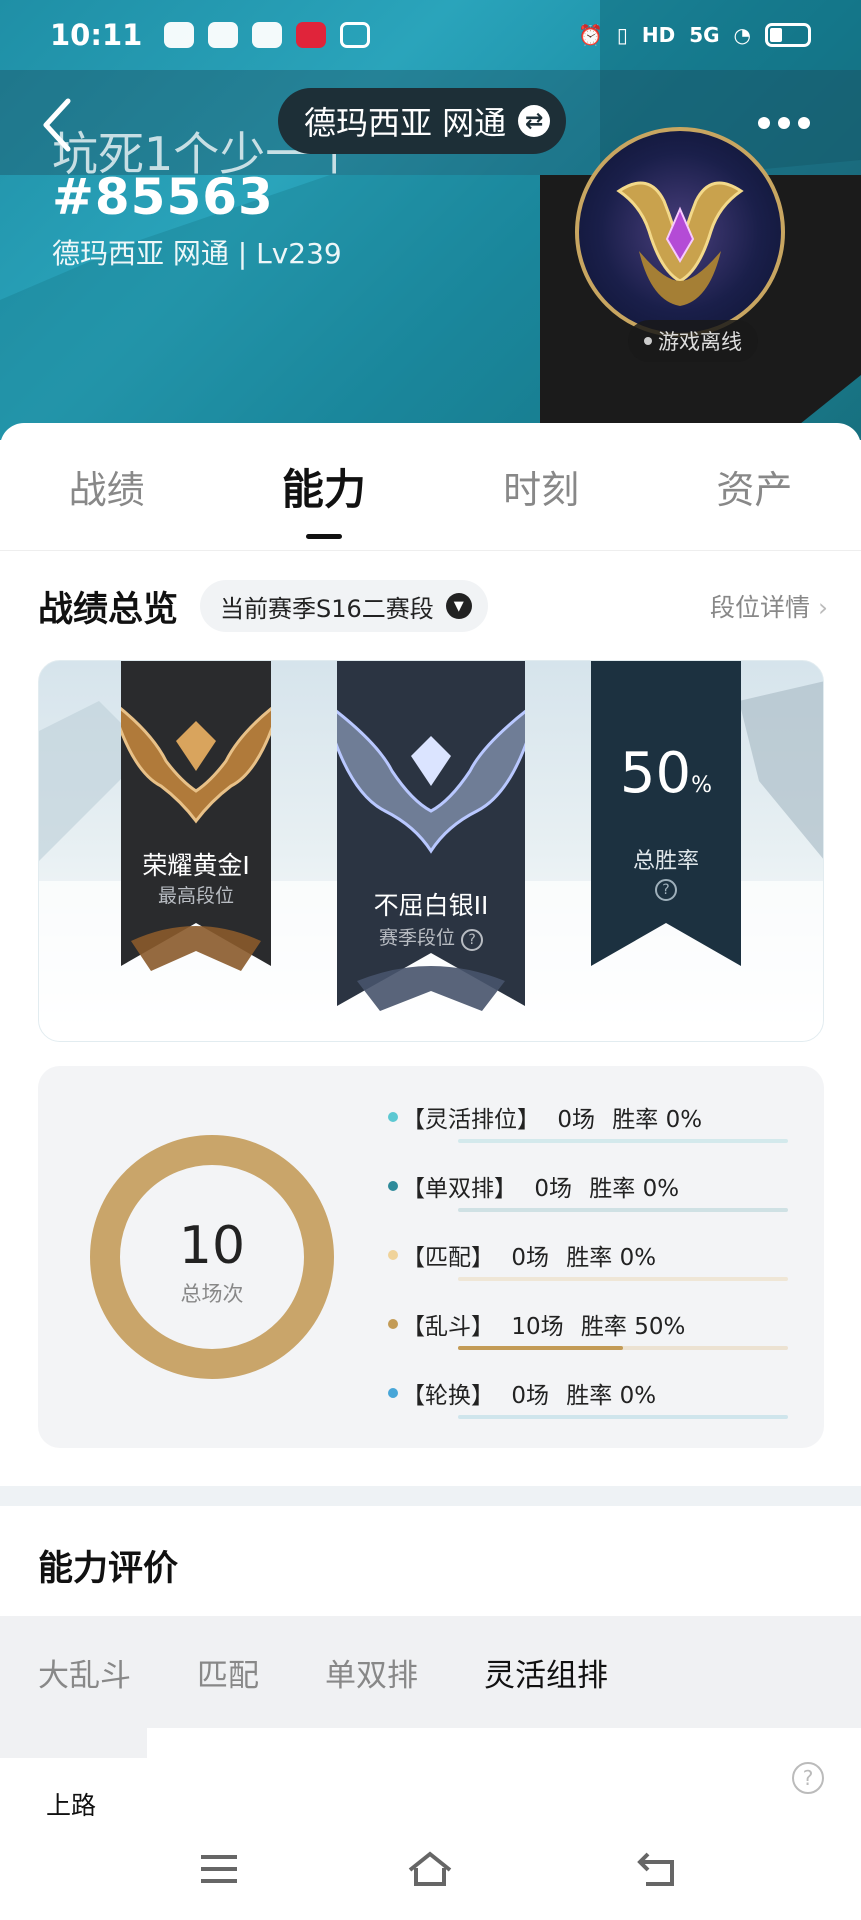 The image size is (861, 1920). Describe the element at coordinates (471, 1120) in the screenshot. I see `mode-name: 【灵活排位】` at that location.